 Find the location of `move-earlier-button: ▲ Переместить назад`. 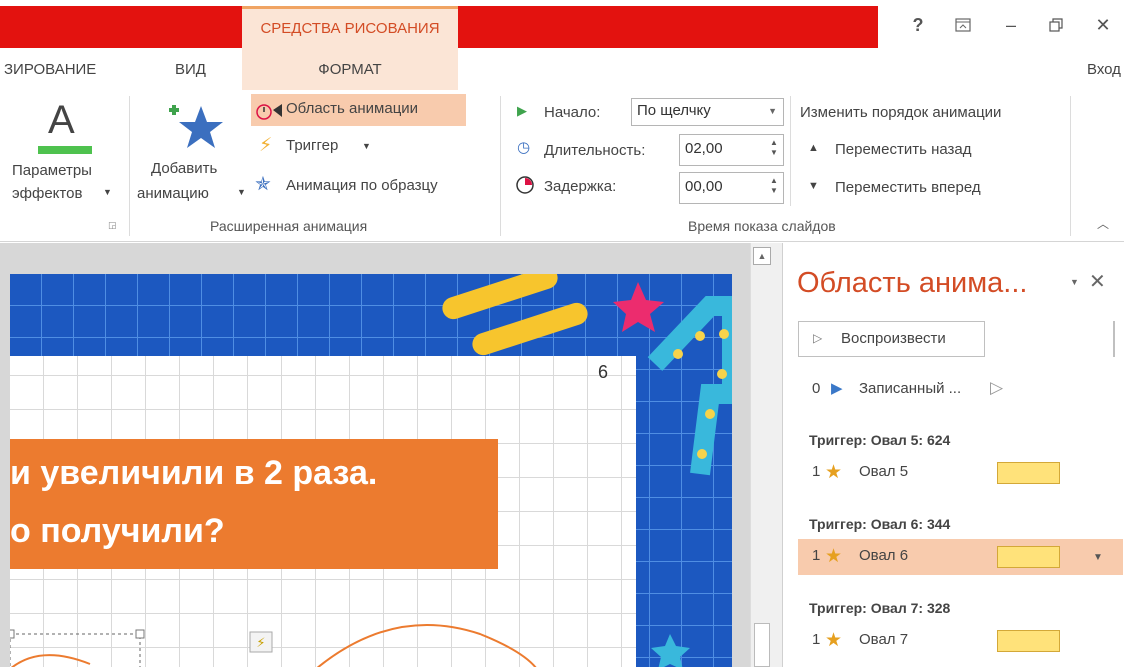

move-earlier-button: ▲ Переместить назад is located at coordinates (920, 150).